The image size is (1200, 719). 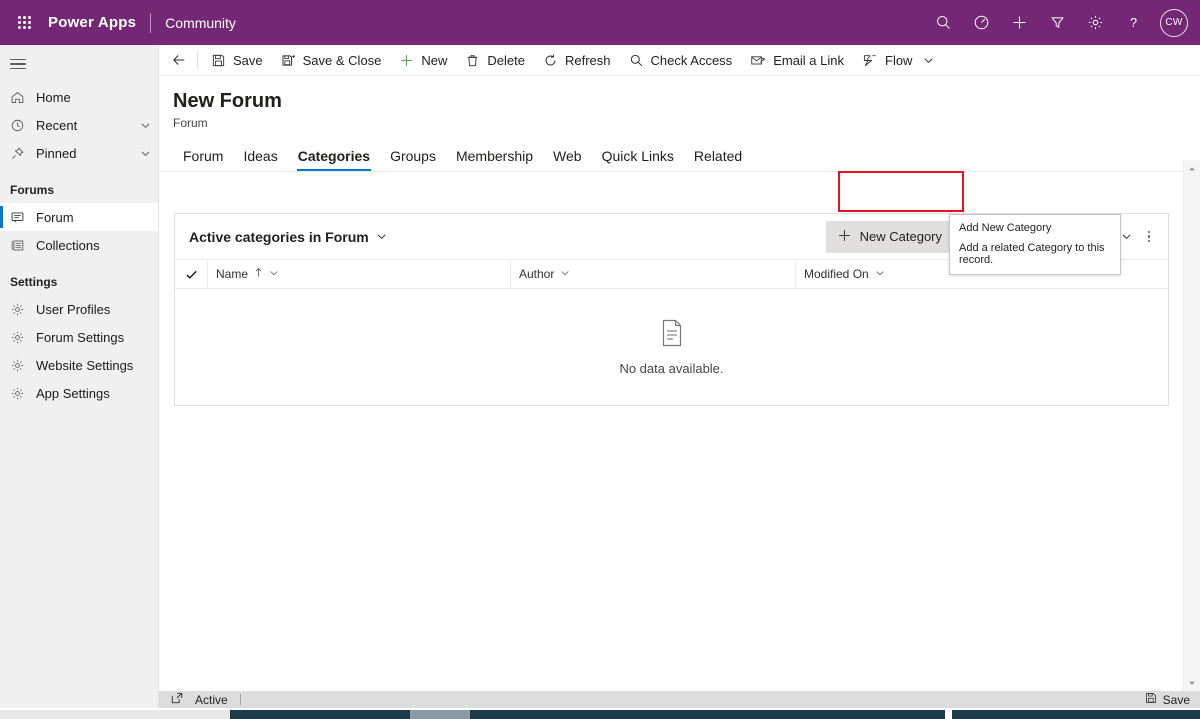 What do you see at coordinates (1151, 699) in the screenshot?
I see `save-icon` at bounding box center [1151, 699].